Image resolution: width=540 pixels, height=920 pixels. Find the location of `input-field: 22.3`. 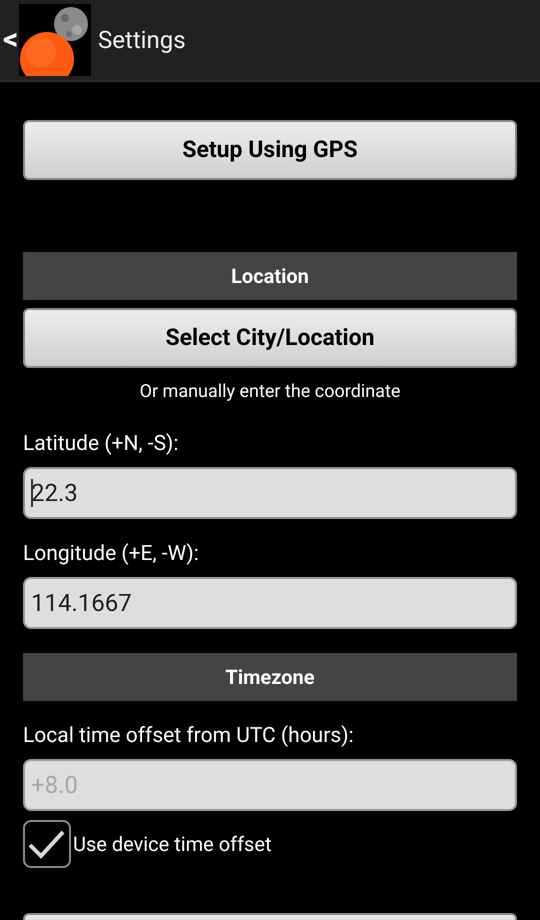

input-field: 22.3 is located at coordinates (270, 493).